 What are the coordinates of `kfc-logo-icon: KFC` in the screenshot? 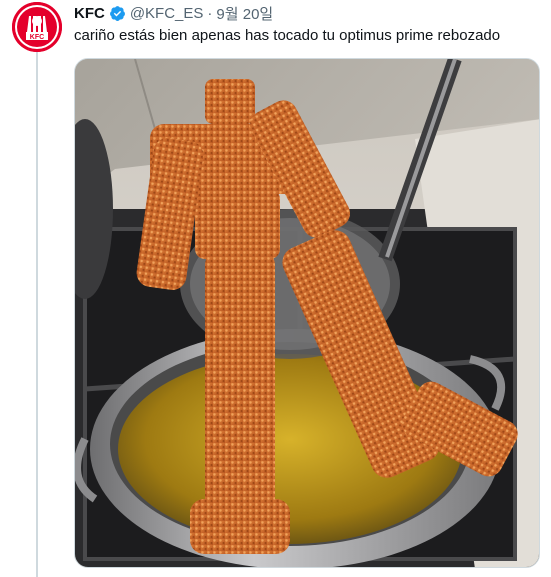 It's located at (37, 27).